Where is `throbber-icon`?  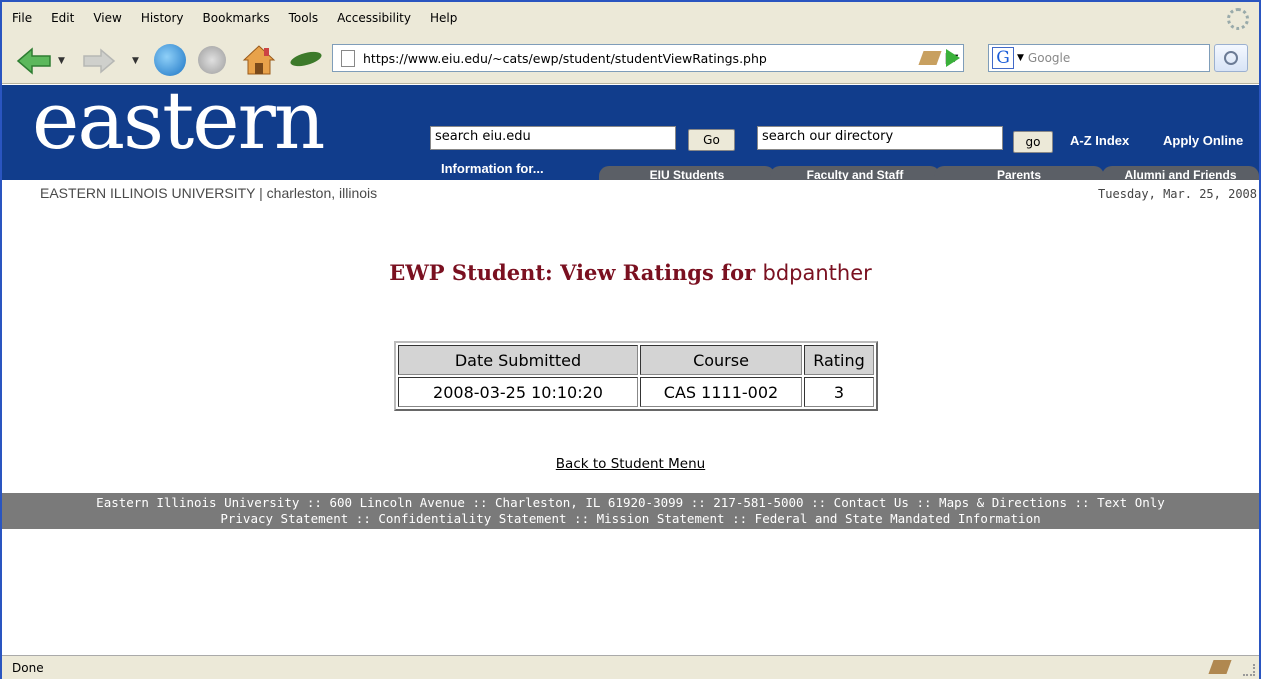 throbber-icon is located at coordinates (1238, 19).